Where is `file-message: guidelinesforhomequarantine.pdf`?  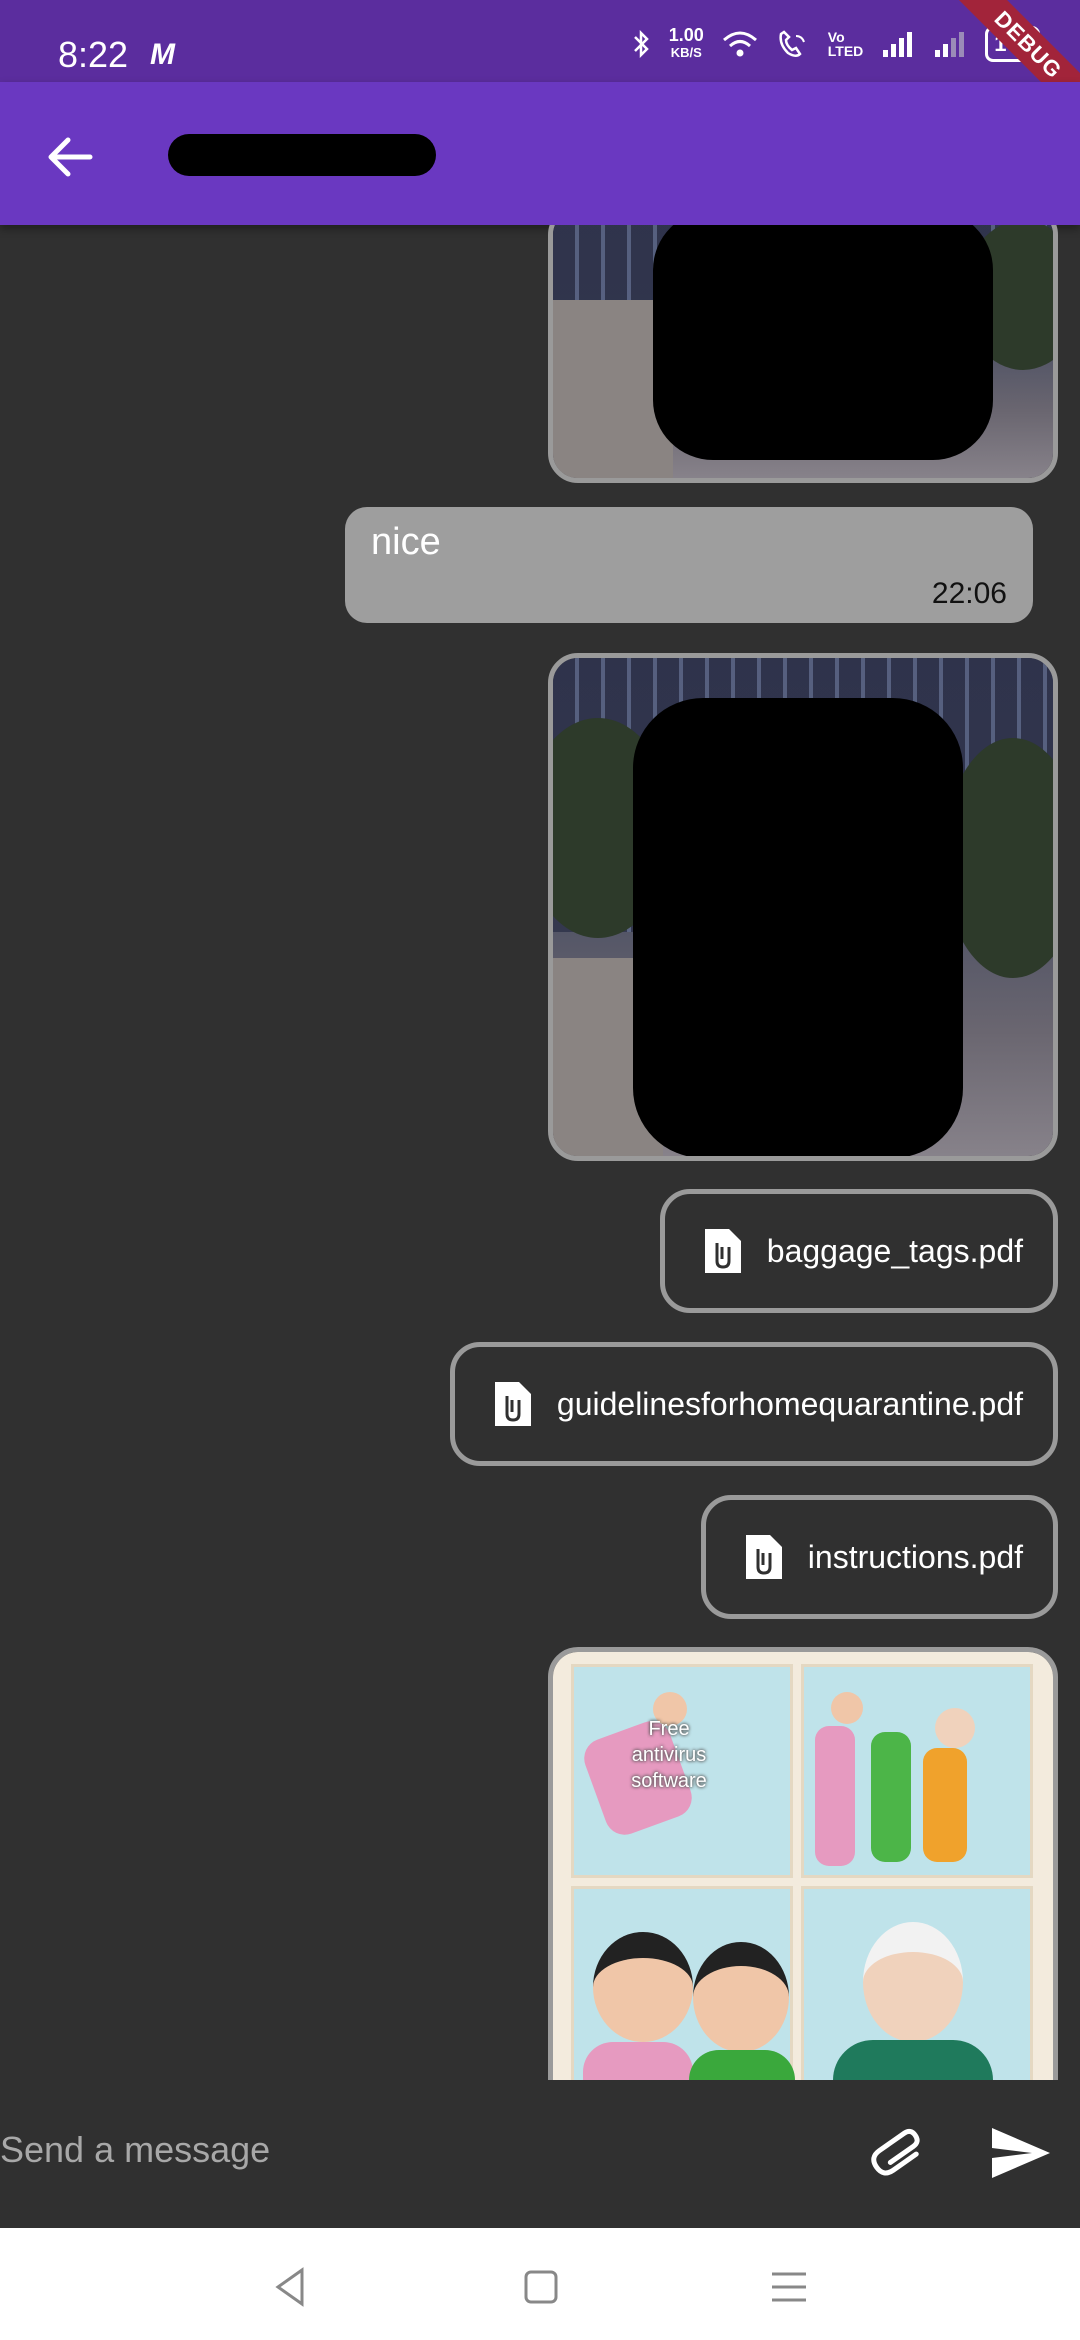
file-message: guidelinesforhomequarantine.pdf is located at coordinates (753, 1404).